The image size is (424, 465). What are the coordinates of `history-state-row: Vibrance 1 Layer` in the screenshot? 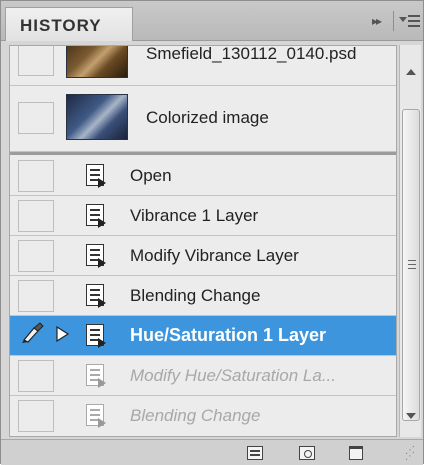 It's located at (203, 216).